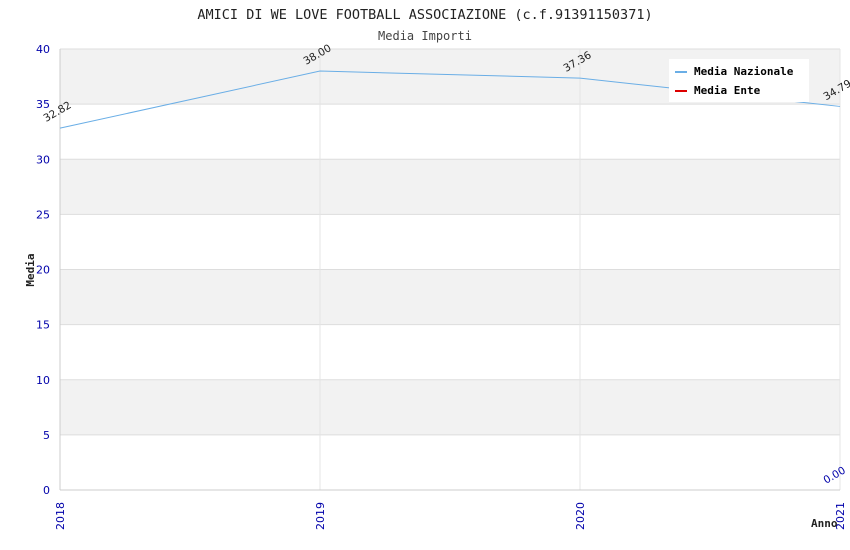 The width and height of the screenshot is (850, 550). What do you see at coordinates (824, 523) in the screenshot?
I see `x-axis-label: Anno` at bounding box center [824, 523].